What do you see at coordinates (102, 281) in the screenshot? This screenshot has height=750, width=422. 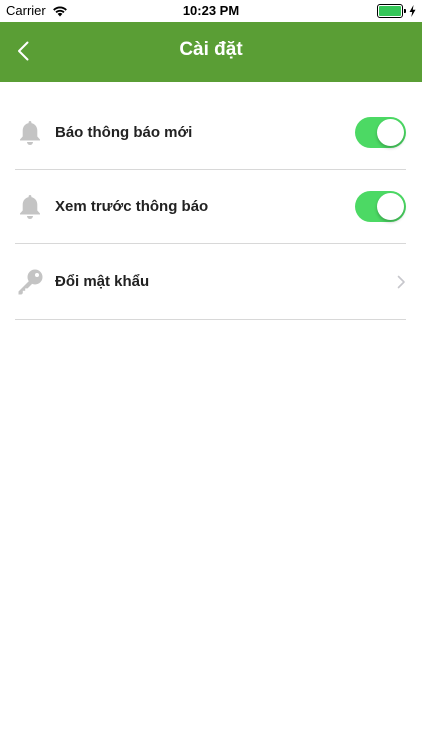 I see `setting-label: Đổi mật khẩu` at bounding box center [102, 281].